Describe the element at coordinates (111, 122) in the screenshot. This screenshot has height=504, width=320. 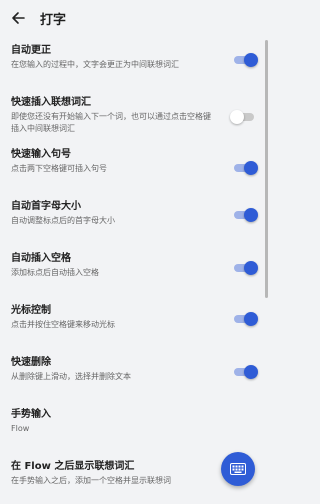
I see `setting-description: 即使您还没有开始输入下一个词，也可以通过点击空格键插入中间联想词汇` at that location.